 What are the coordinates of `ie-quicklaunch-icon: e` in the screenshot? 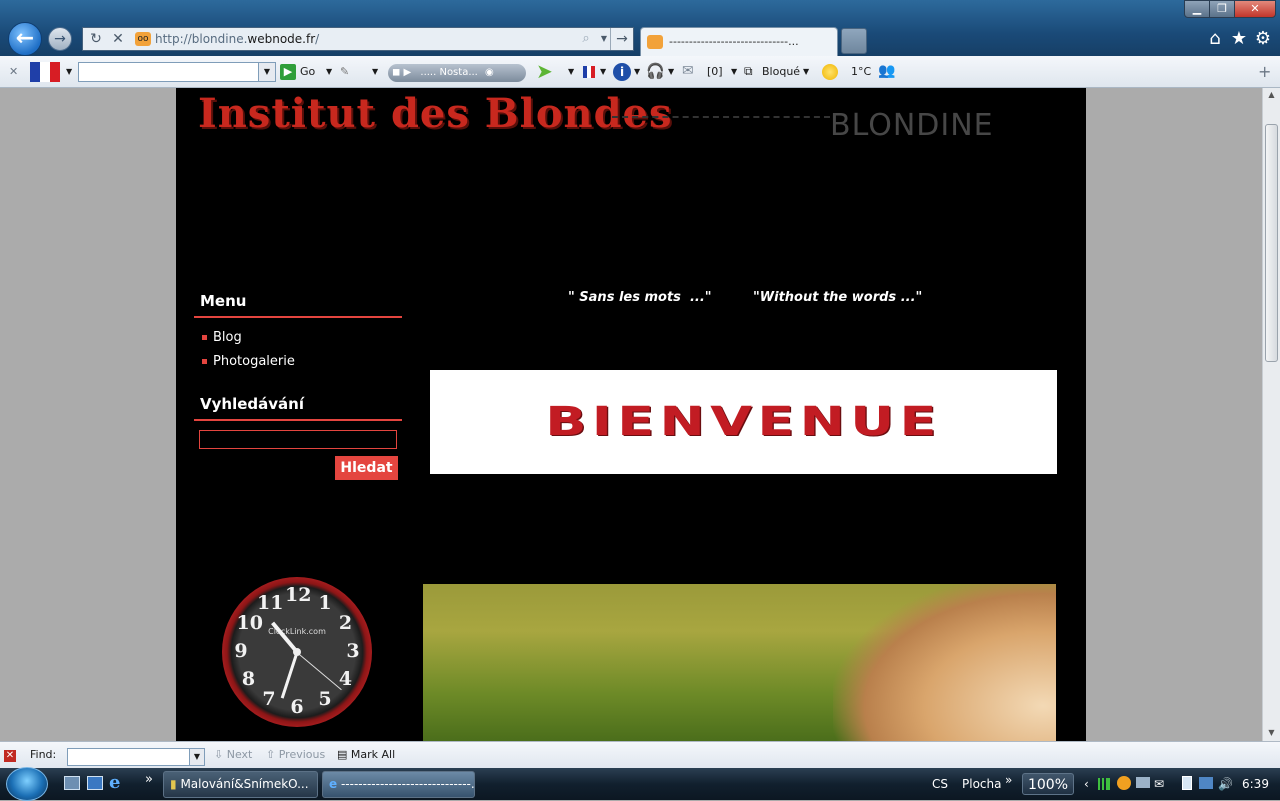 It's located at (114, 782).